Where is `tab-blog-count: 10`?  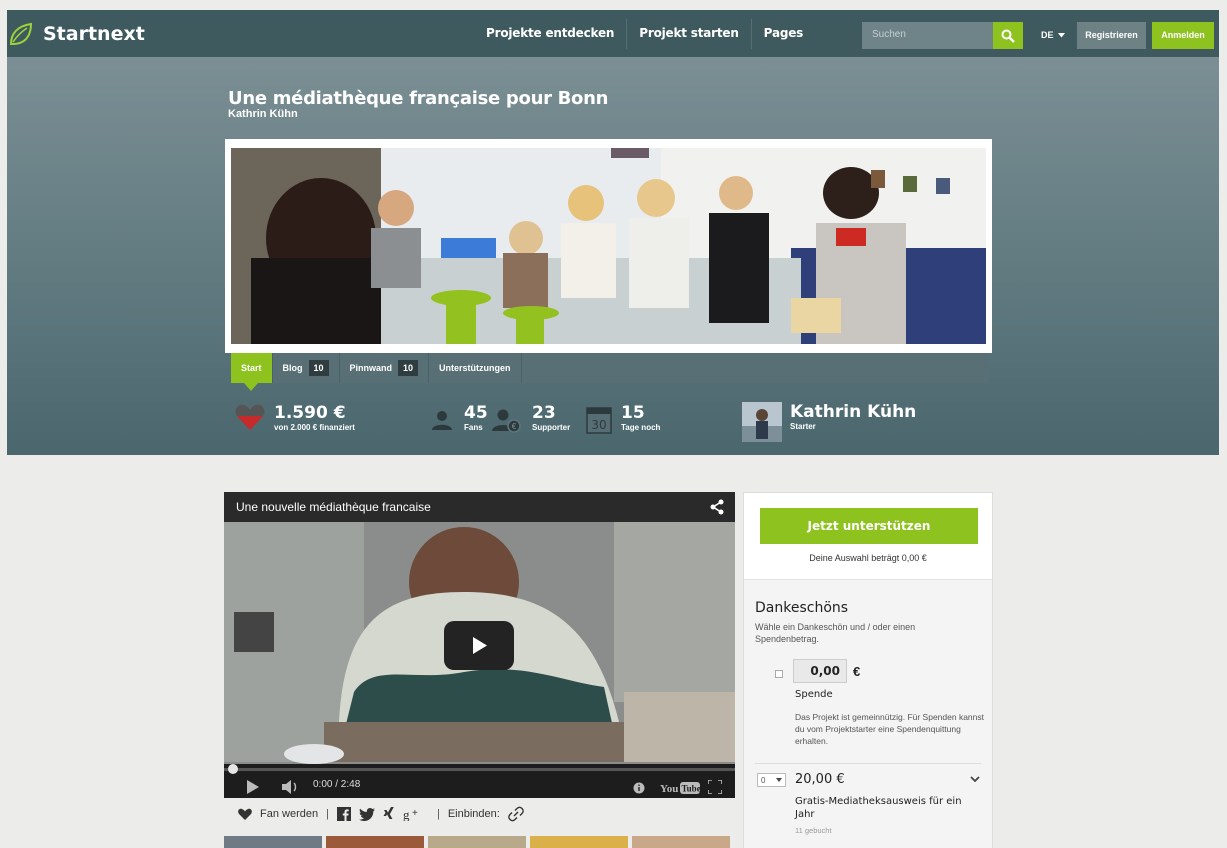
tab-blog-count: 10 is located at coordinates (318, 368).